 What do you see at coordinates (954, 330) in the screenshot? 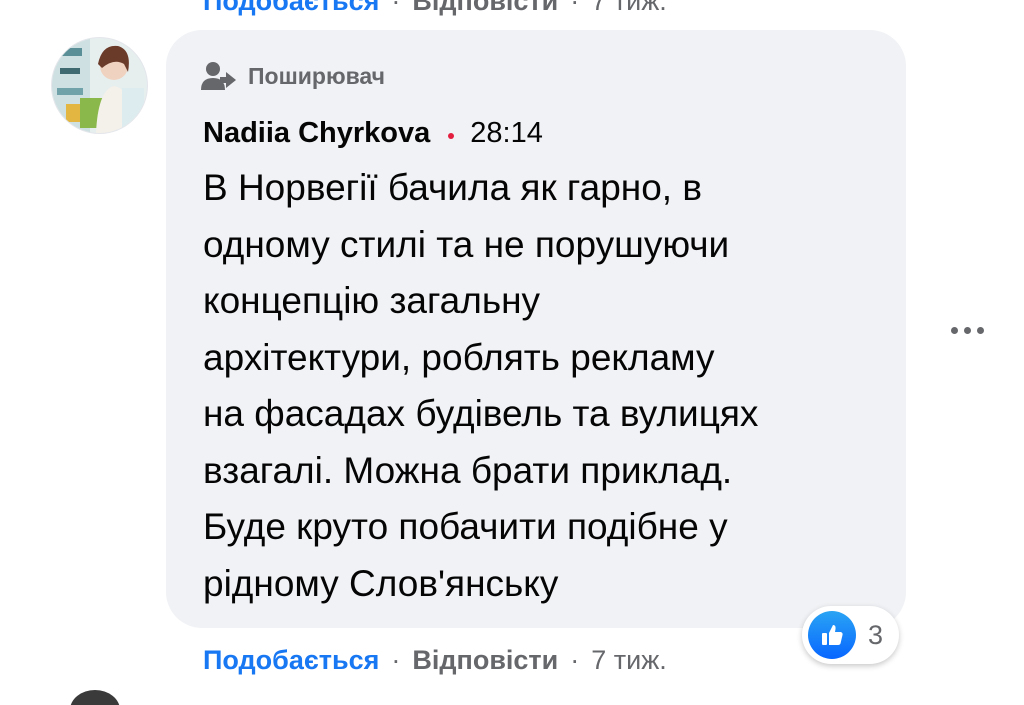
I see `more-dots-icon` at bounding box center [954, 330].